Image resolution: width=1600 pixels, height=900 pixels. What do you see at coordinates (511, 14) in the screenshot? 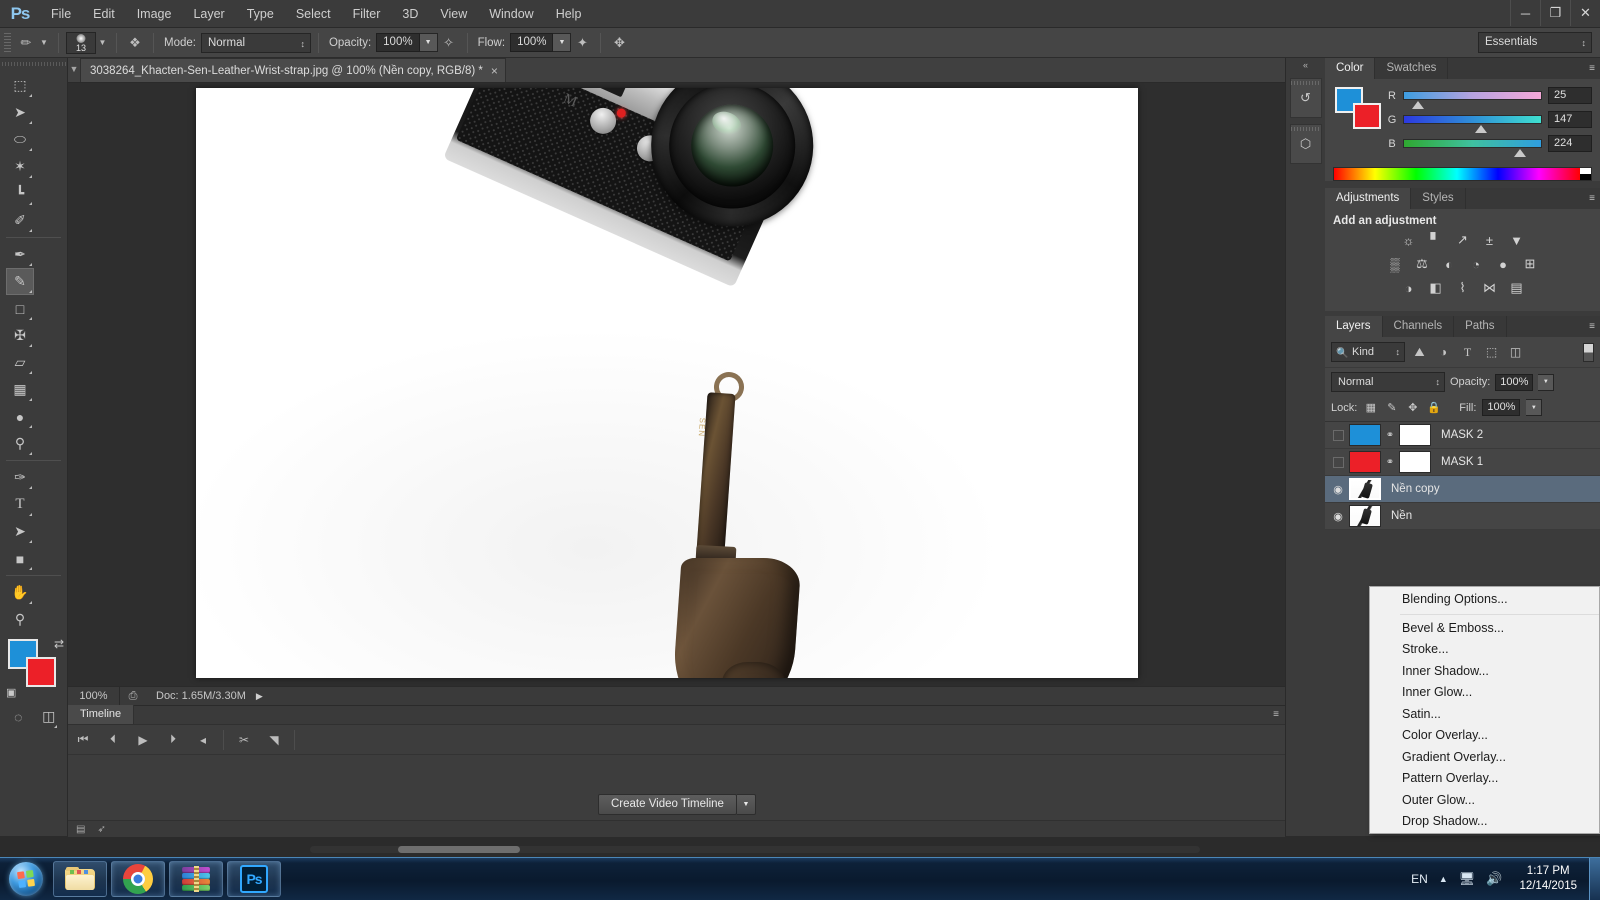
I see `menu-window: Window` at bounding box center [511, 14].